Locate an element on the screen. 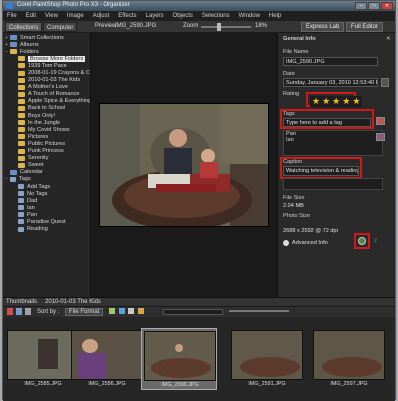 This screenshot has width=398, height=401. thumbnail-image is located at coordinates (349, 355).